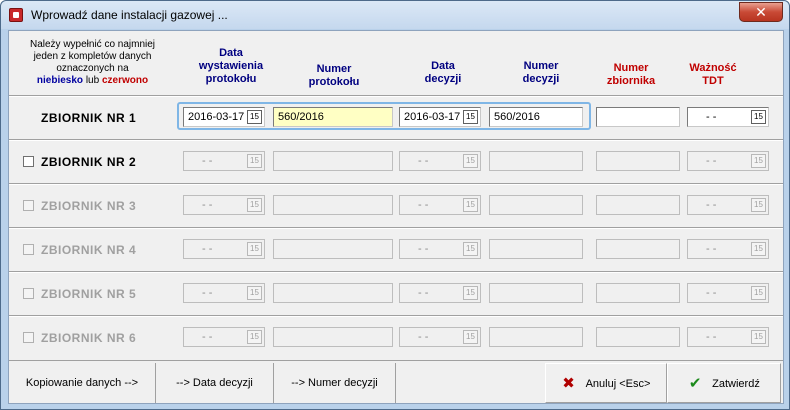 Image resolution: width=790 pixels, height=410 pixels. I want to click on tank-row-2: ZBIORNIK NR 2 - - 15 - - 15 - - 15, so click(396, 163).